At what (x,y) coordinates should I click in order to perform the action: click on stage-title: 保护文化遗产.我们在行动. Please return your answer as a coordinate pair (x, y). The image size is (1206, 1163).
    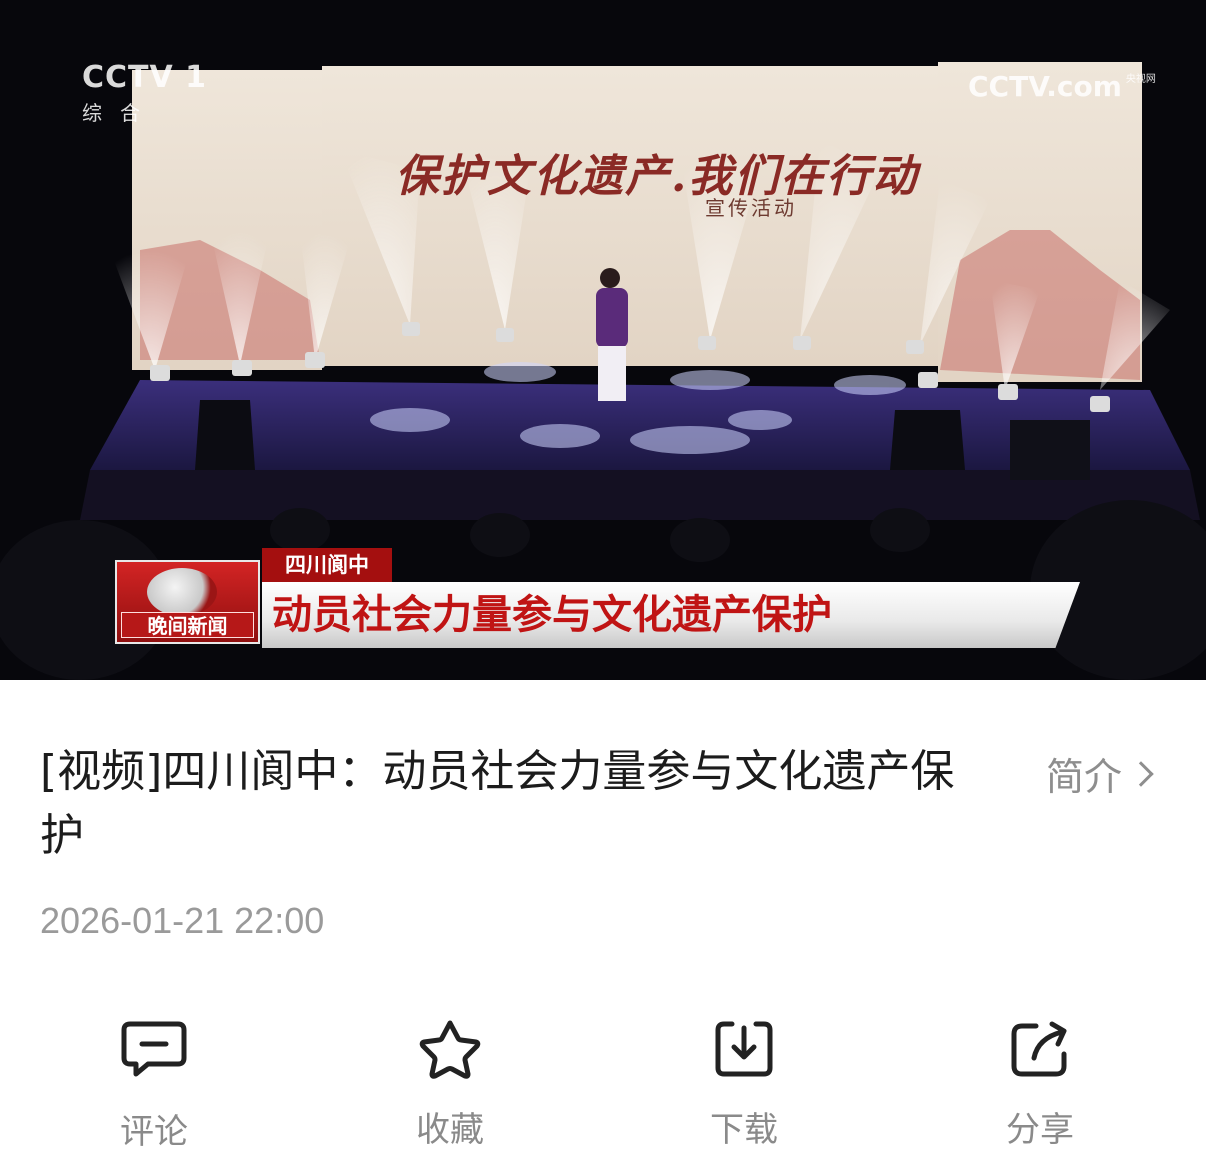
    Looking at the image, I should click on (657, 176).